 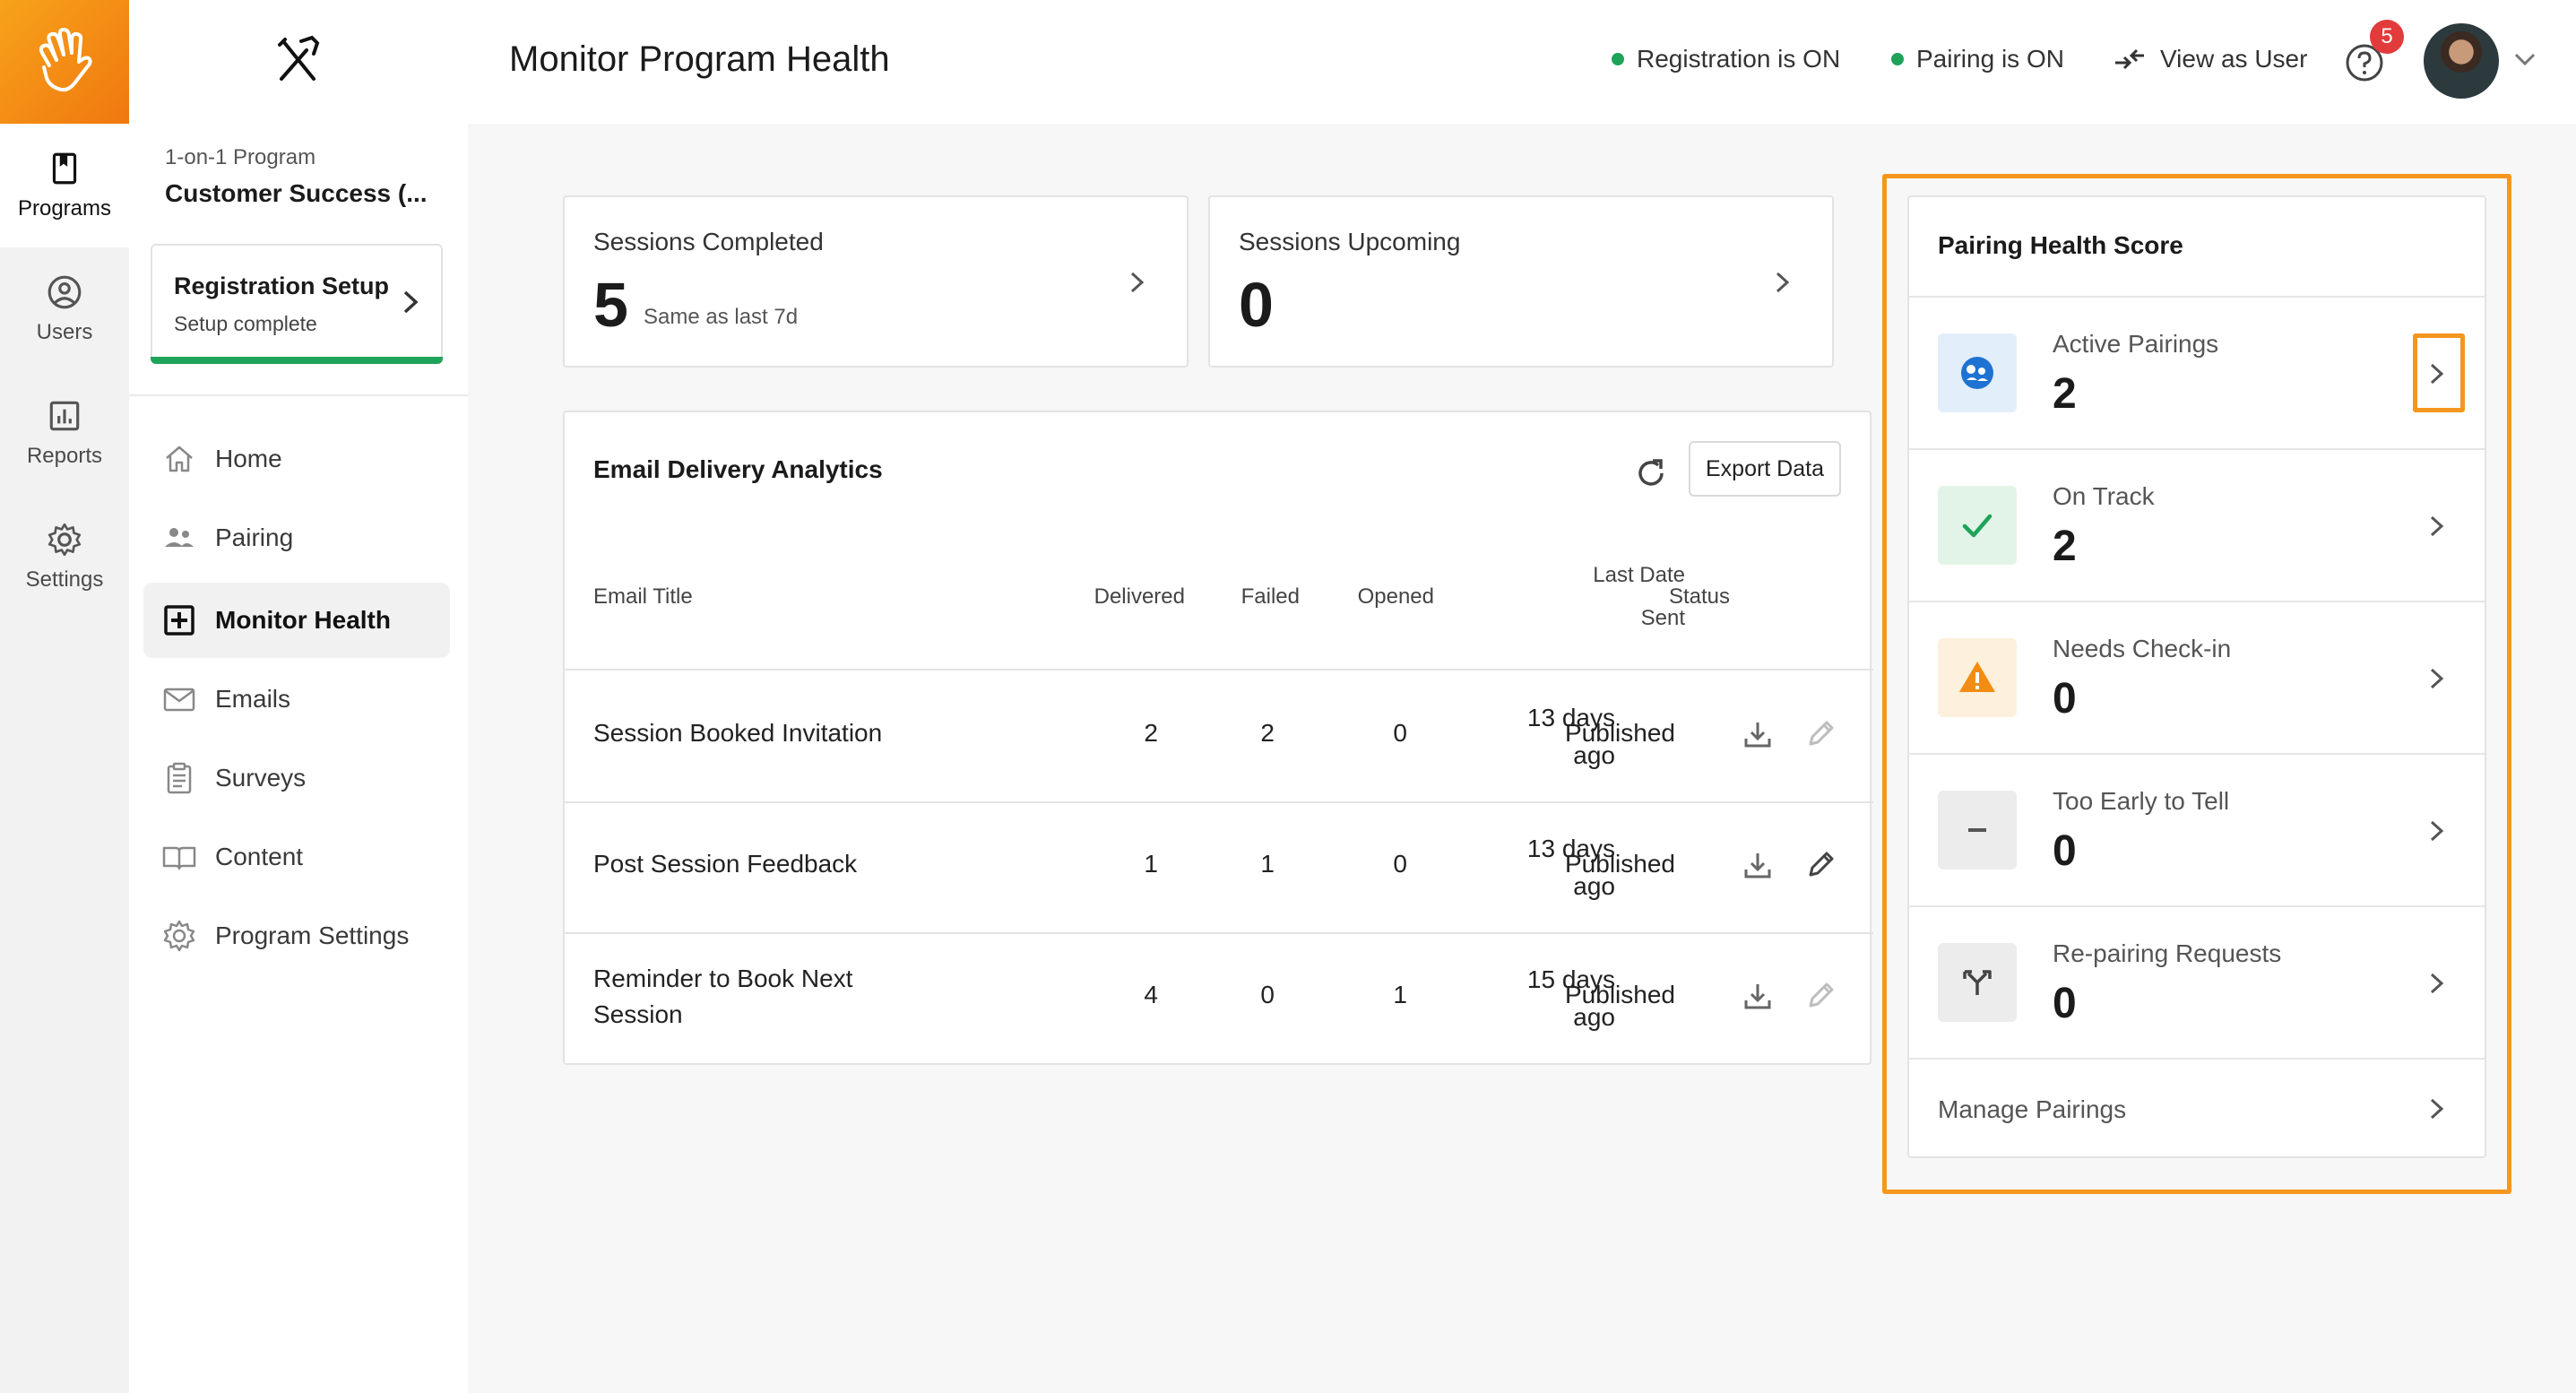 I want to click on needs-check-in-value: 0, so click(x=2065, y=698).